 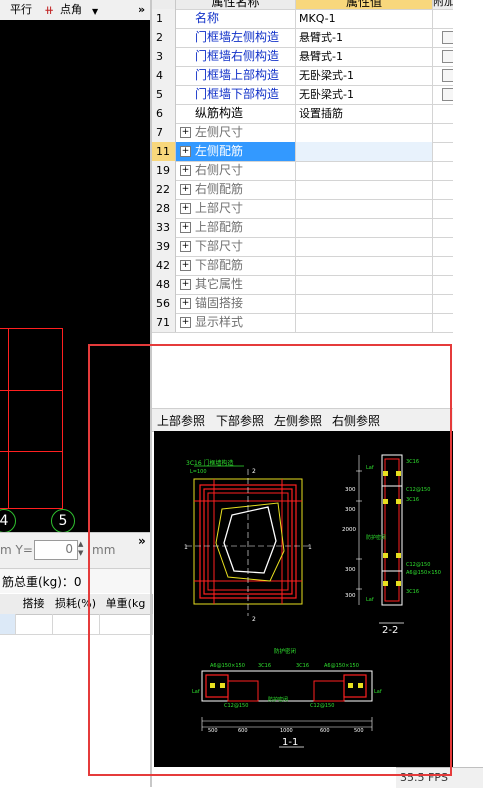 I want to click on point-angle-icon: ⧺, so click(x=49, y=10).